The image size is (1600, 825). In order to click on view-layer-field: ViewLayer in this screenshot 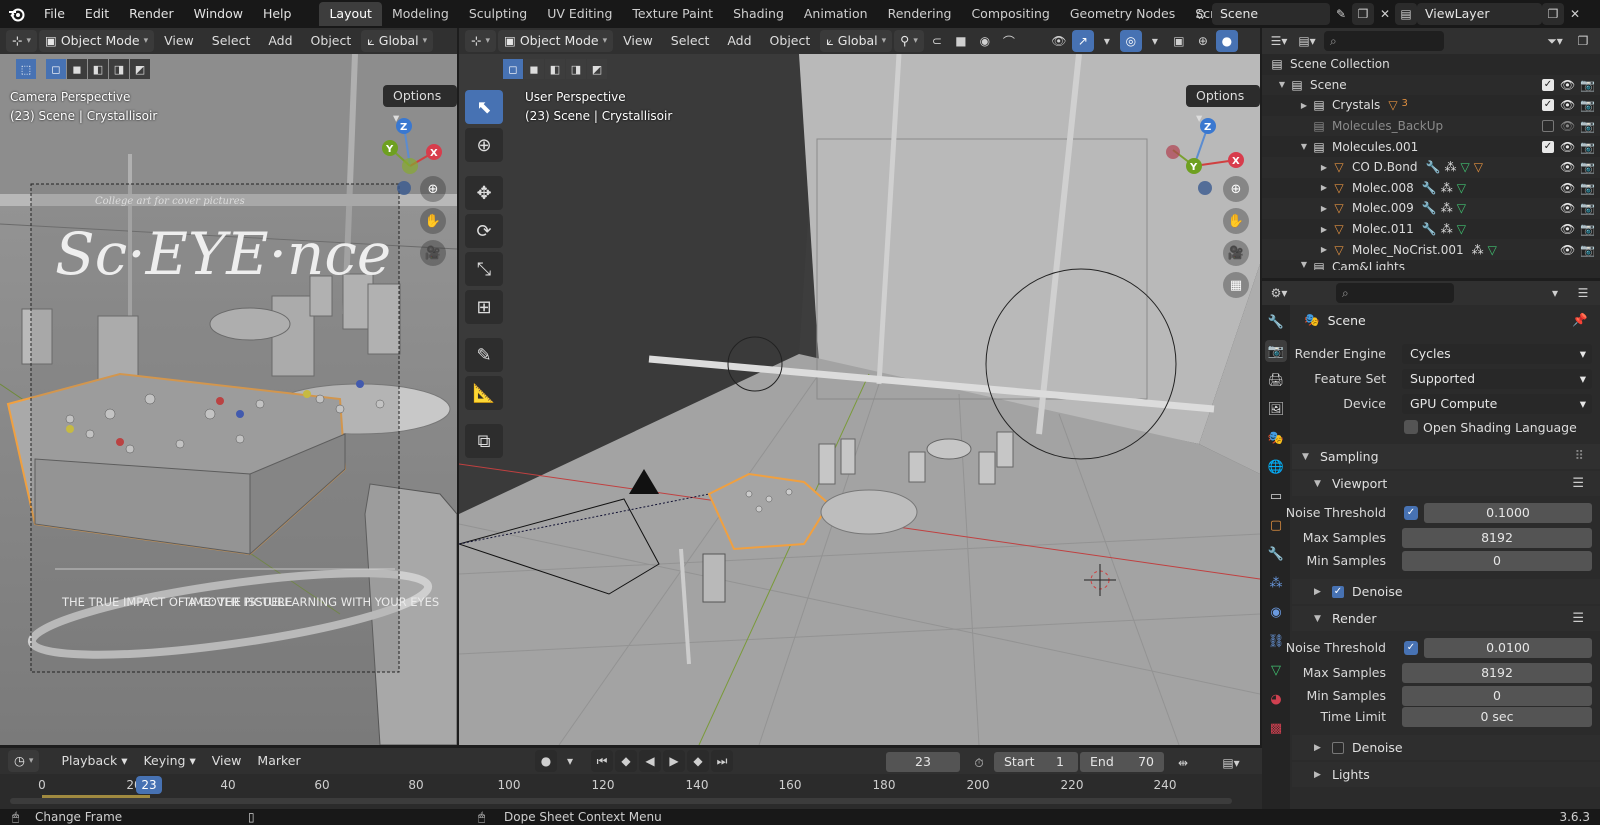, I will do `click(1479, 14)`.